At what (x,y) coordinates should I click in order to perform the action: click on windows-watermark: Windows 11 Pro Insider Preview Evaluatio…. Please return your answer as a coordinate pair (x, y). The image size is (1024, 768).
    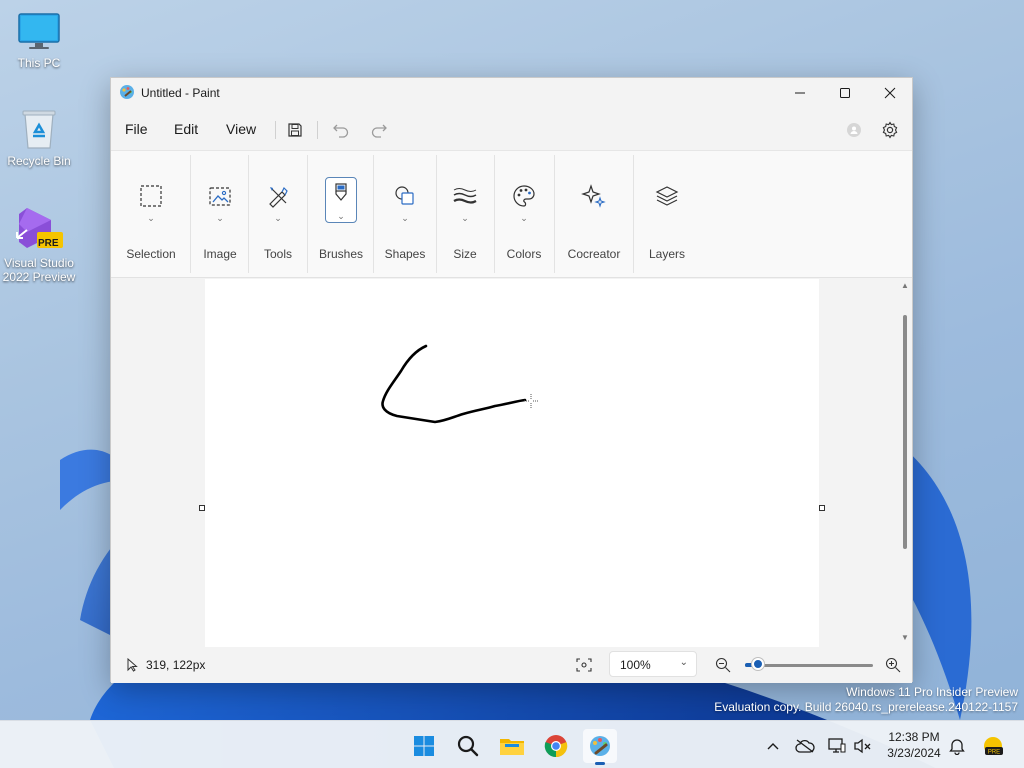
    Looking at the image, I should click on (866, 700).